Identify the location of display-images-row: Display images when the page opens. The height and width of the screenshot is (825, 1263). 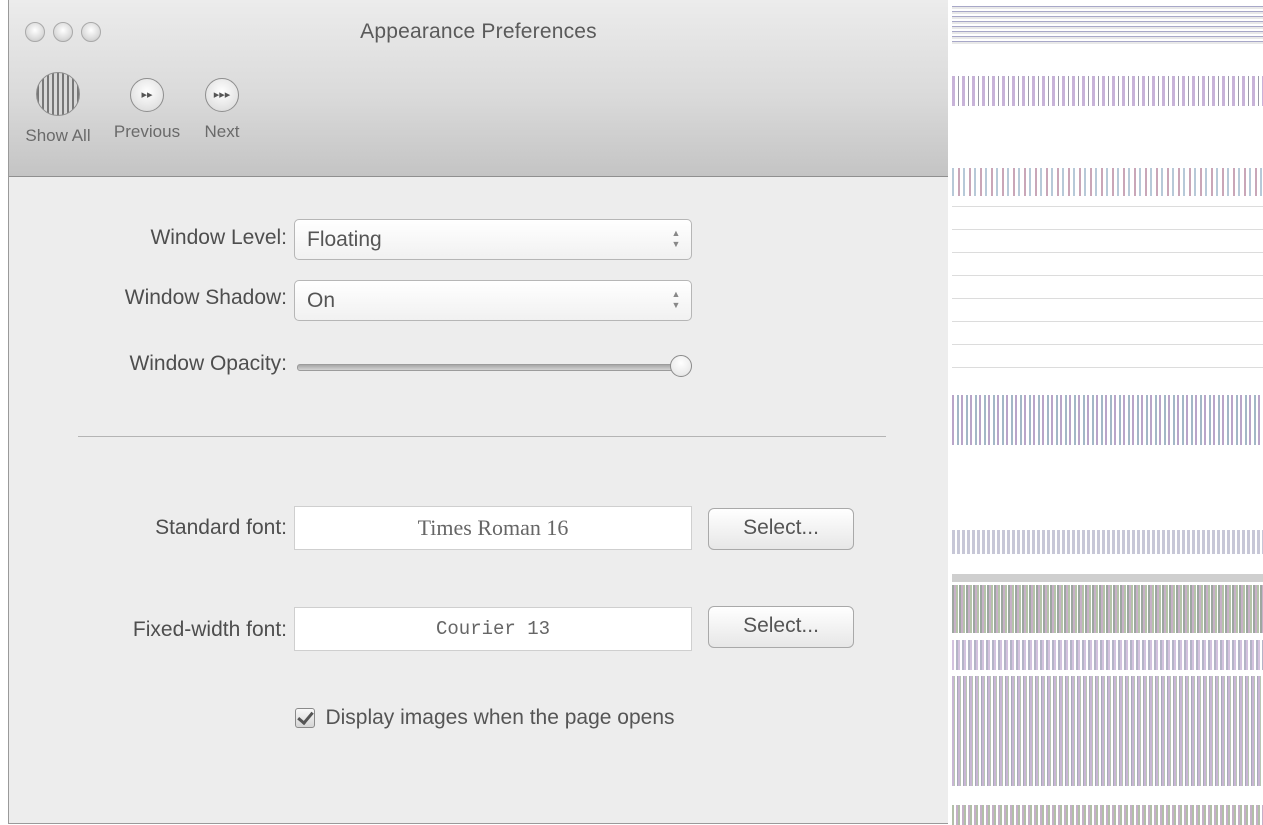
(485, 720).